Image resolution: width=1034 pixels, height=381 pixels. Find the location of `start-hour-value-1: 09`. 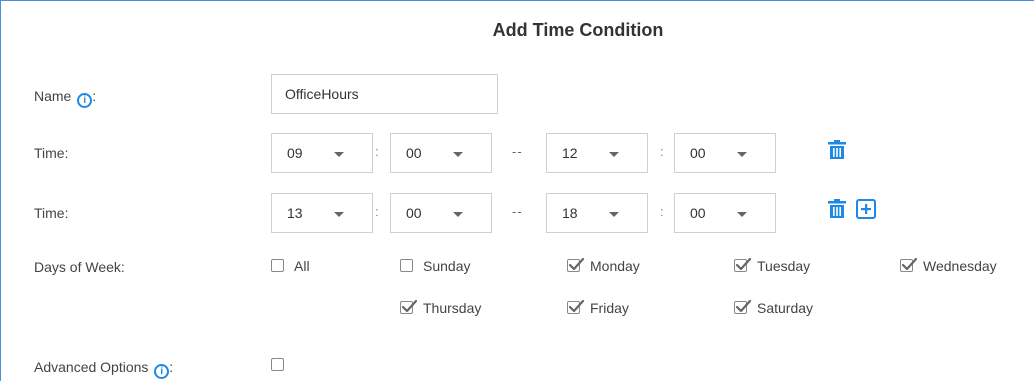

start-hour-value-1: 09 is located at coordinates (295, 153).